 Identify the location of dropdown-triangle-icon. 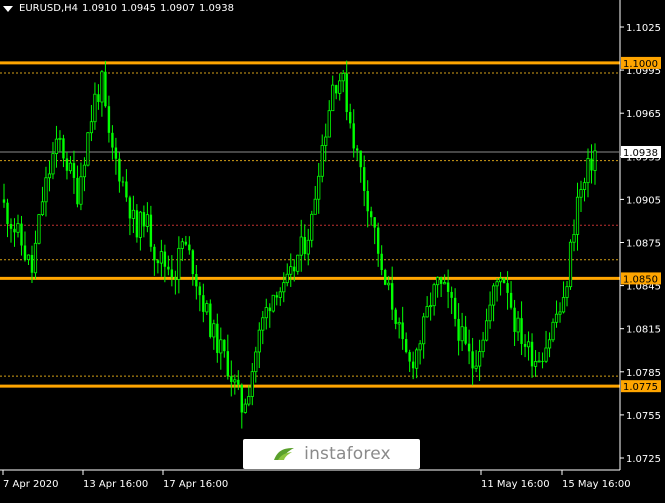
(8, 8).